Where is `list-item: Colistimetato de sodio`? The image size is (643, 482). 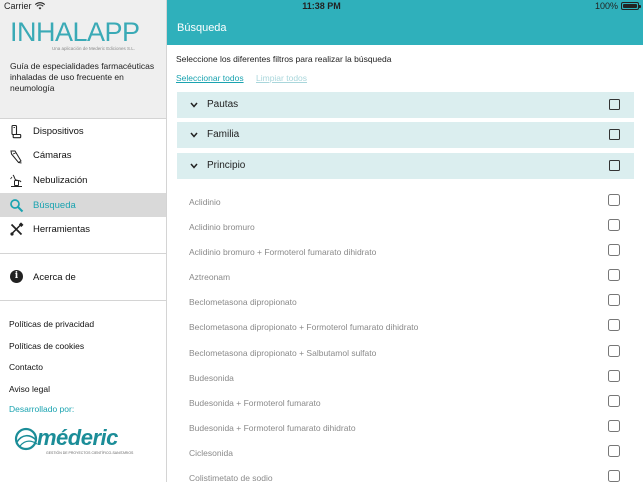
list-item: Colistimetato de sodio is located at coordinates (405, 474).